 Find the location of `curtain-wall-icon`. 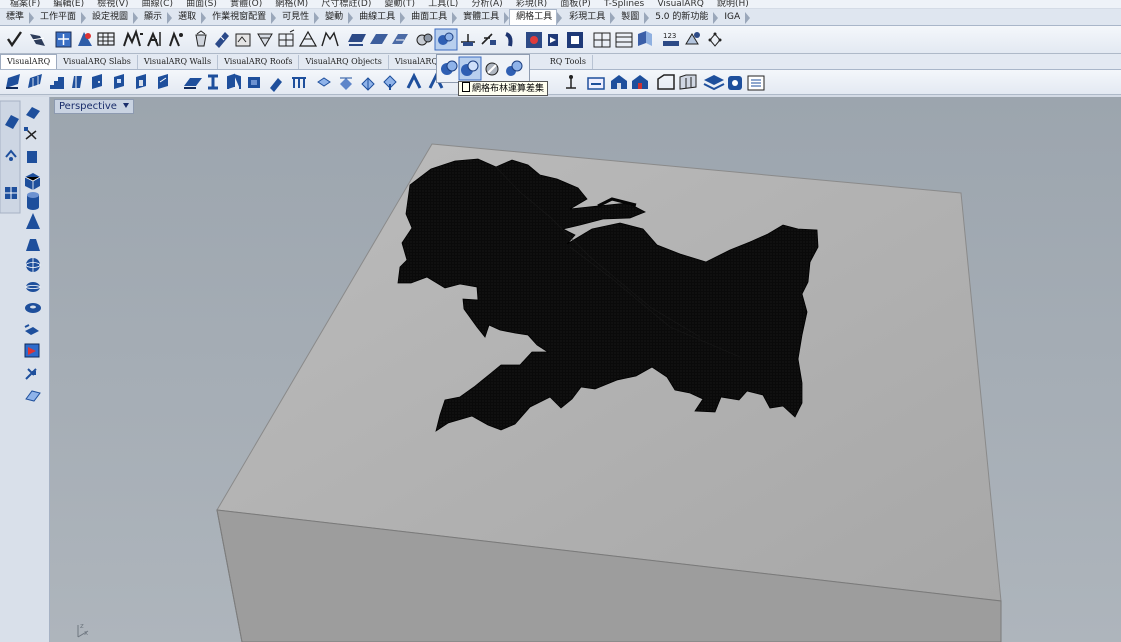

curtain-wall-icon is located at coordinates (35, 81).